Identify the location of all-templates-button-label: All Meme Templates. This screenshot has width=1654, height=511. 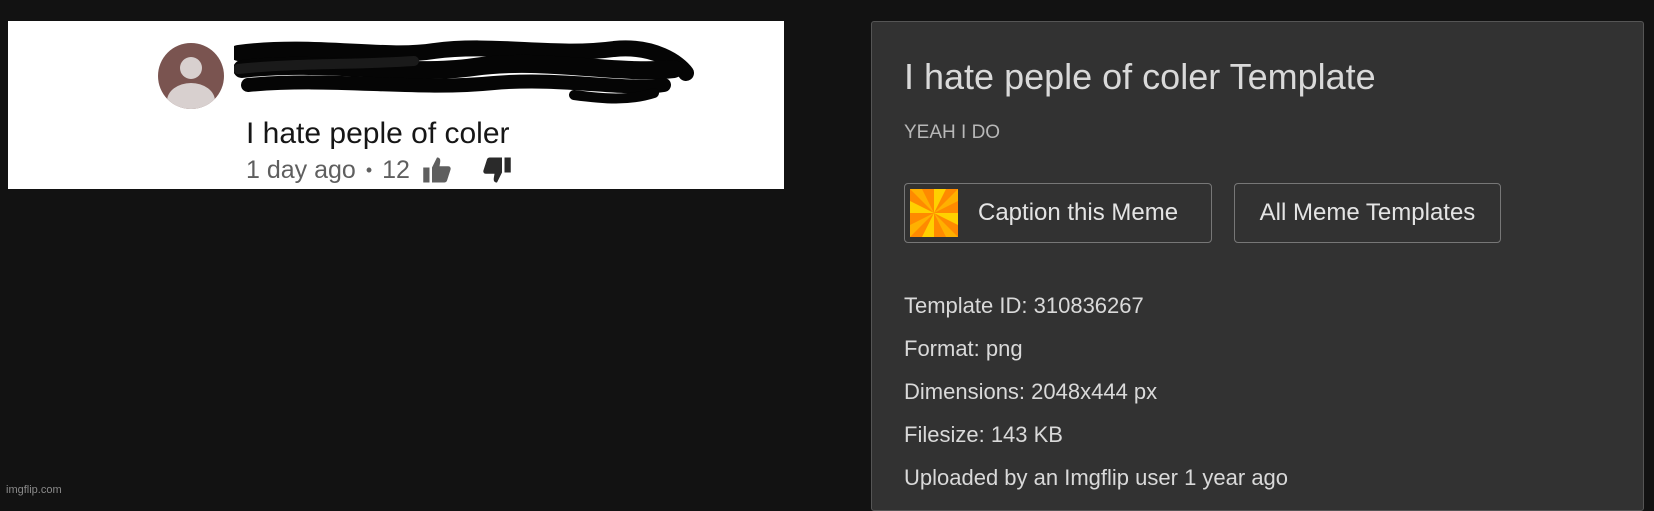
(1367, 212).